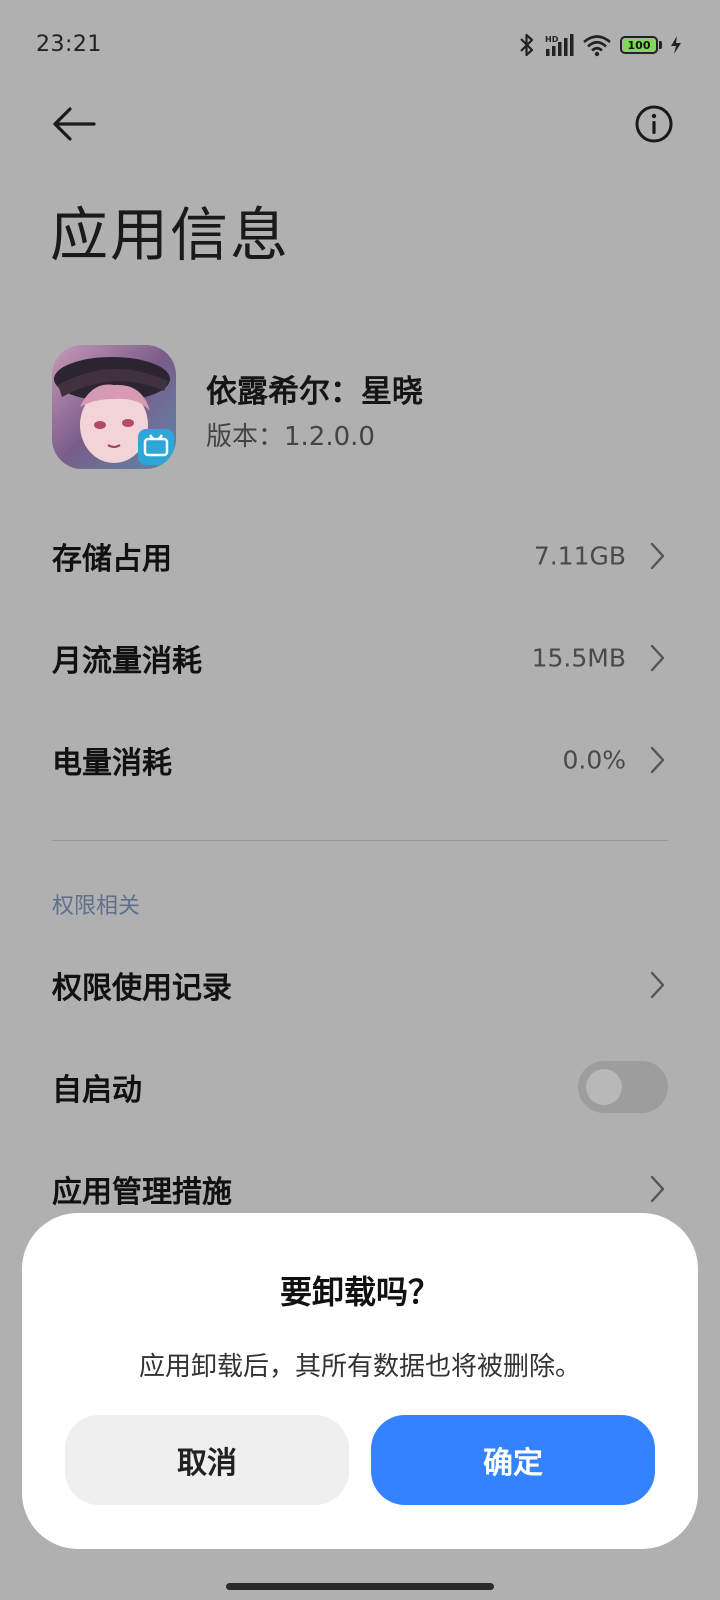 The width and height of the screenshot is (720, 1600). Describe the element at coordinates (360, 556) in the screenshot. I see `row-storage: 存储占用 7.11GB` at that location.